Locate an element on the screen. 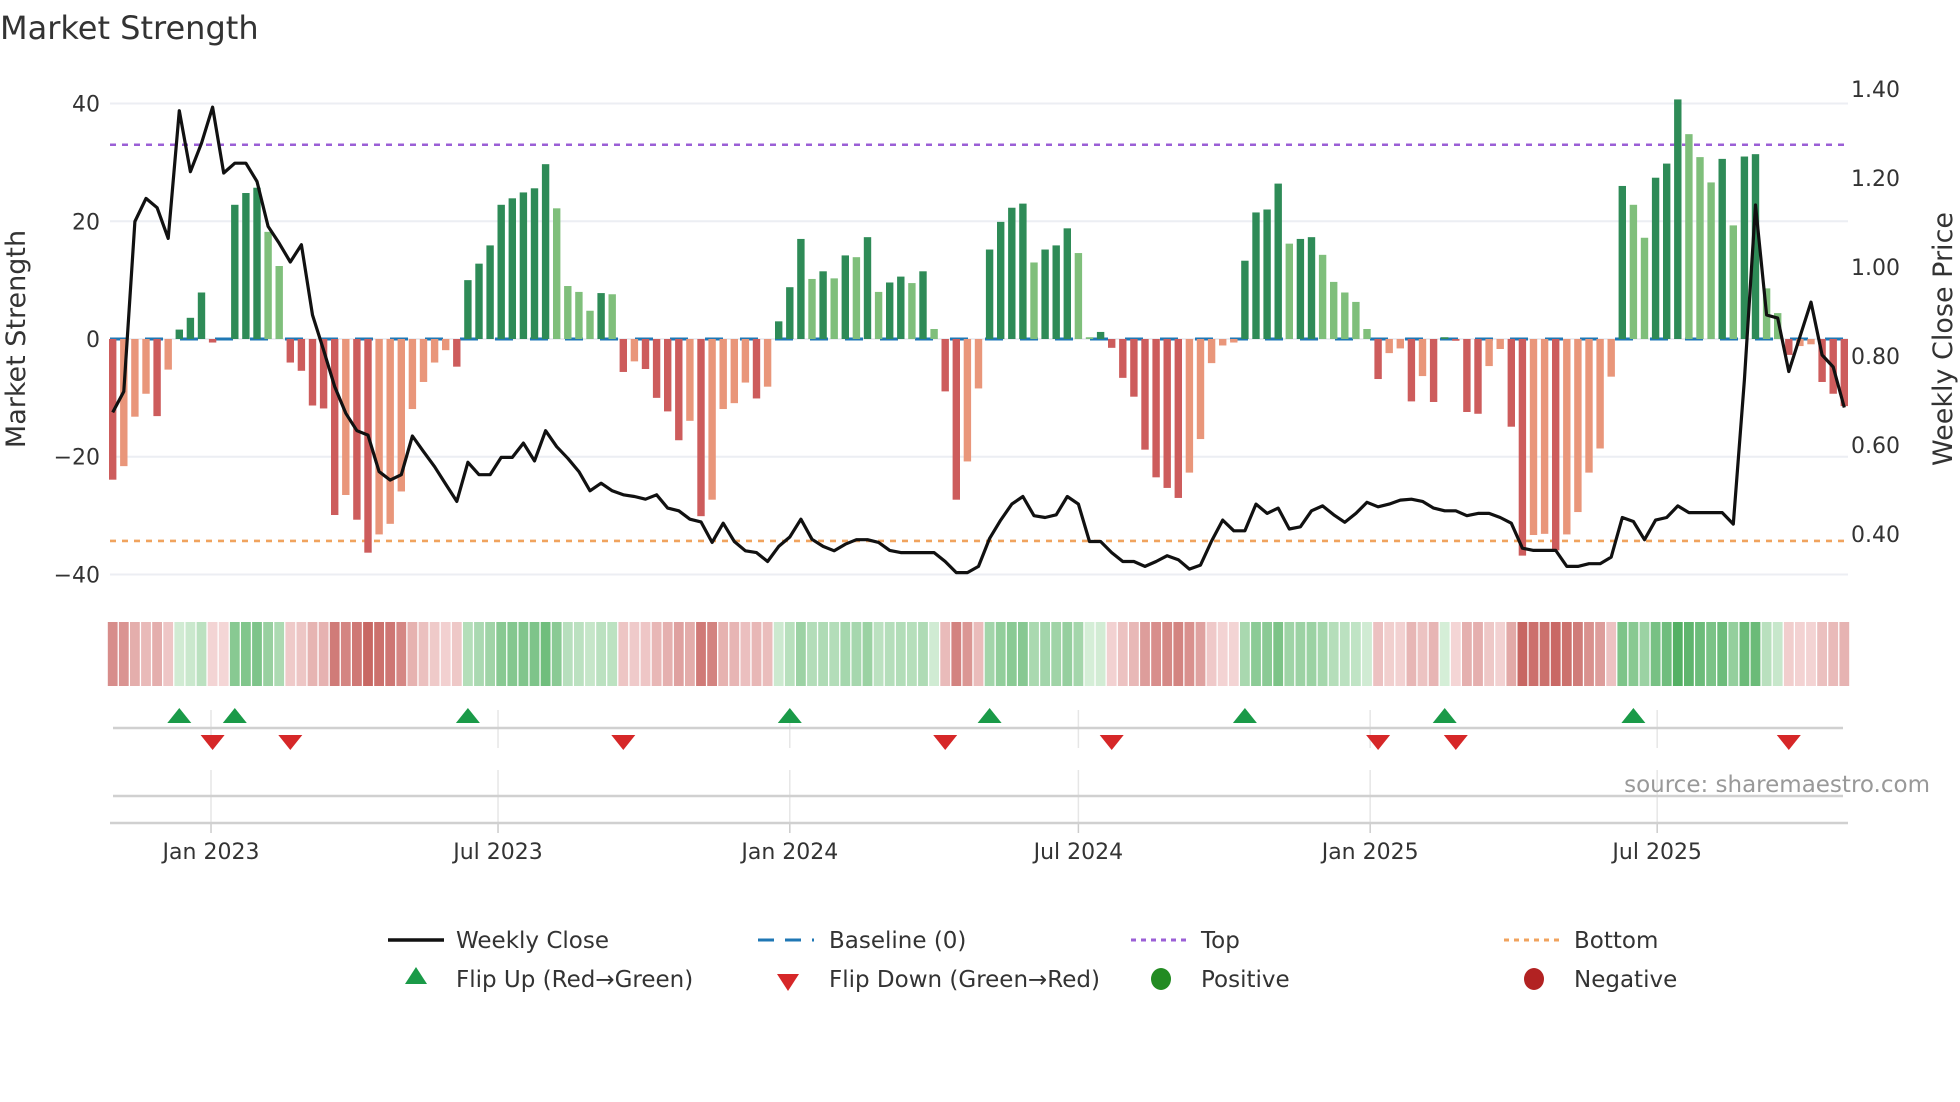 This screenshot has height=1102, width=1960. legend-item-negative: Negative is located at coordinates (1600, 980).